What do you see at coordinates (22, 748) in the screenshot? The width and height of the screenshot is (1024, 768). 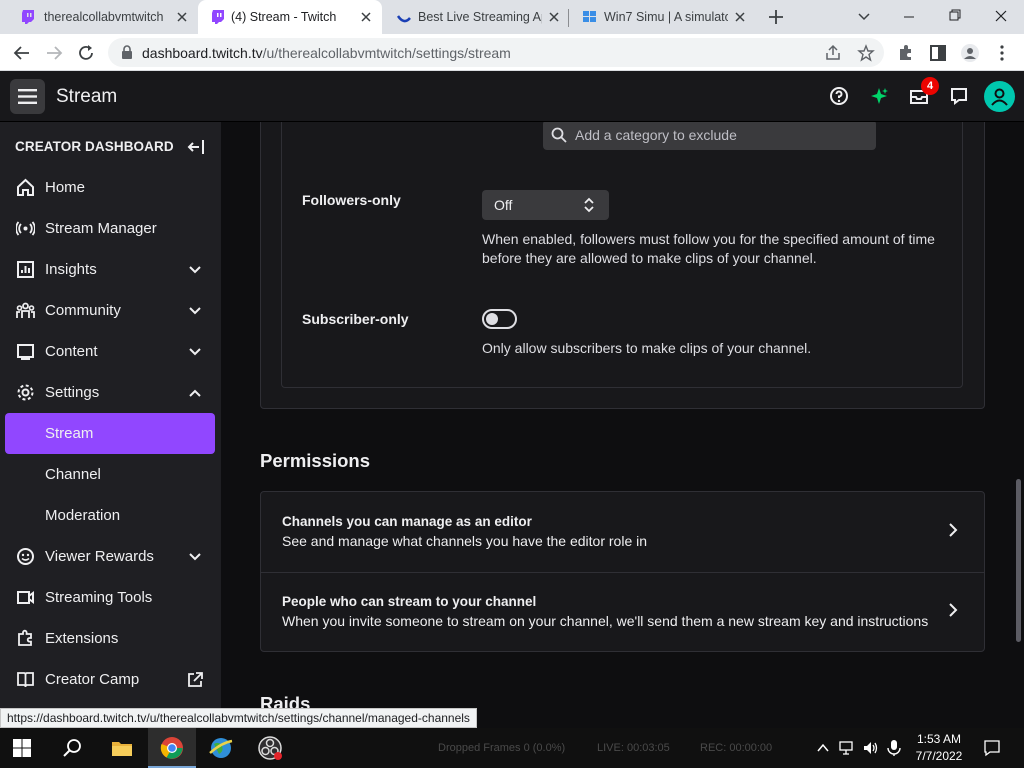 I see `windows-start-icon` at bounding box center [22, 748].